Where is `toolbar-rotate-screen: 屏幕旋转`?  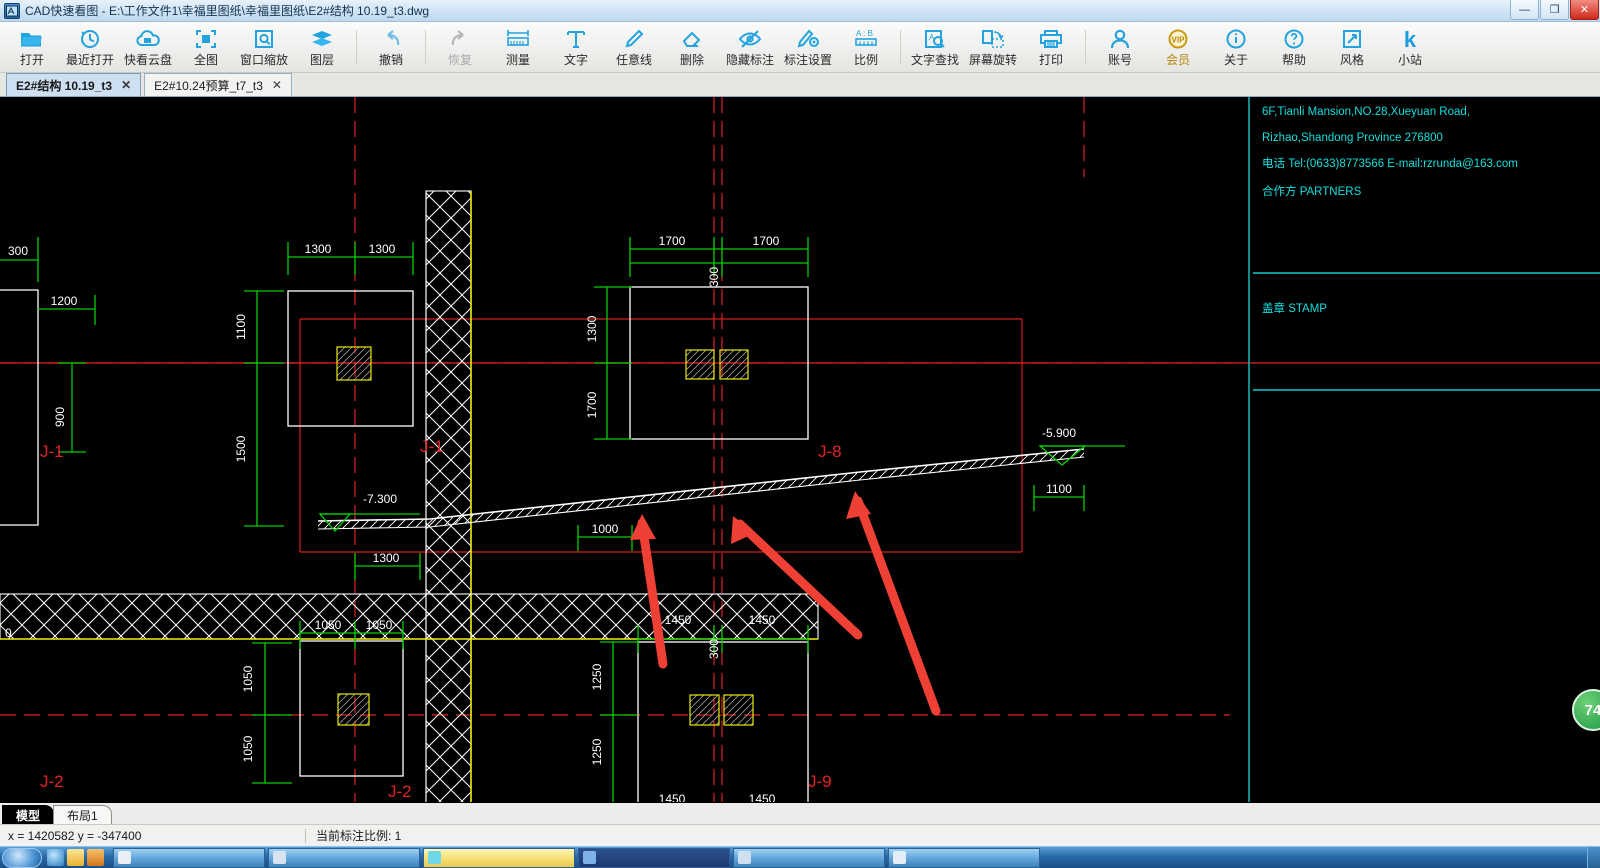
toolbar-rotate-screen: 屏幕旋转 is located at coordinates (993, 47).